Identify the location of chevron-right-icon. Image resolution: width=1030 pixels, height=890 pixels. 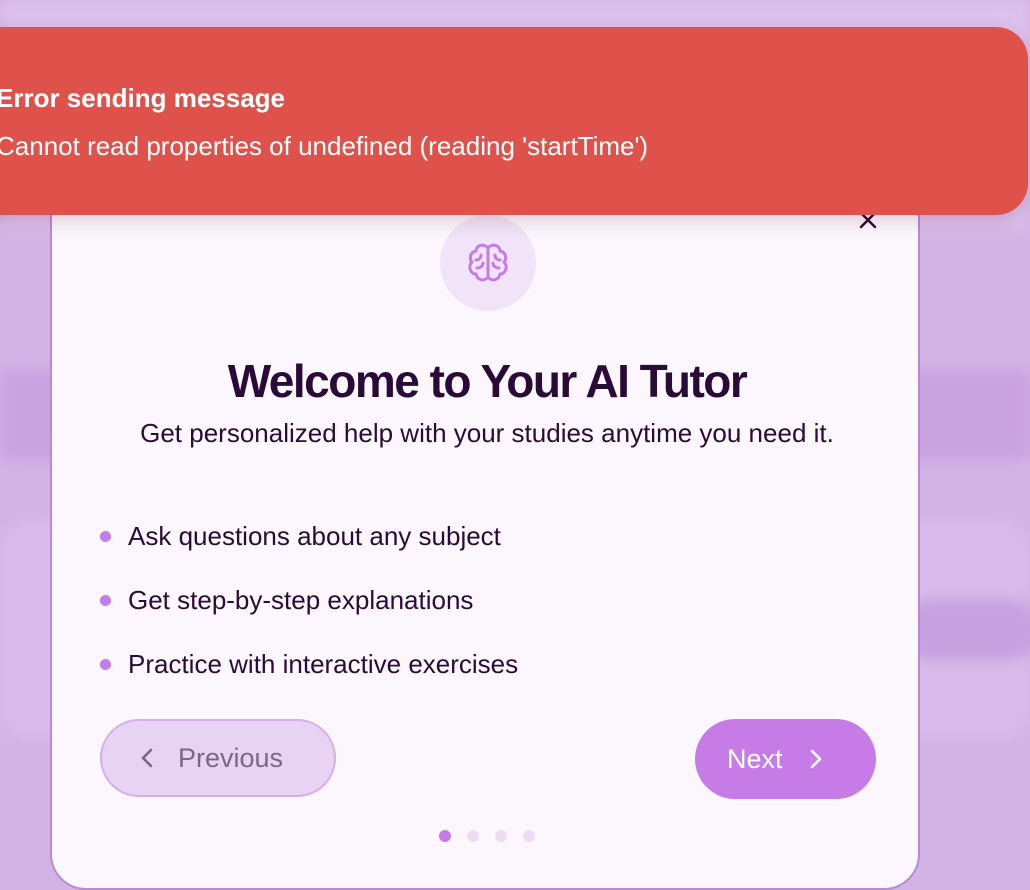
(816, 759).